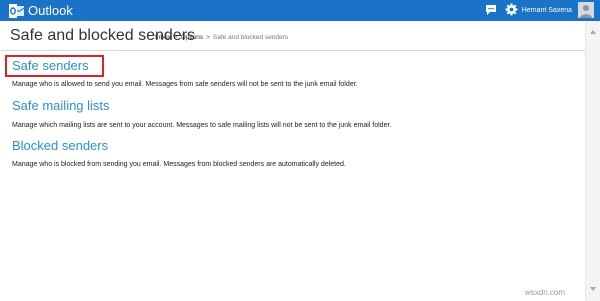 This screenshot has height=301, width=600. I want to click on scroll-down-arrow-icon, so click(593, 289).